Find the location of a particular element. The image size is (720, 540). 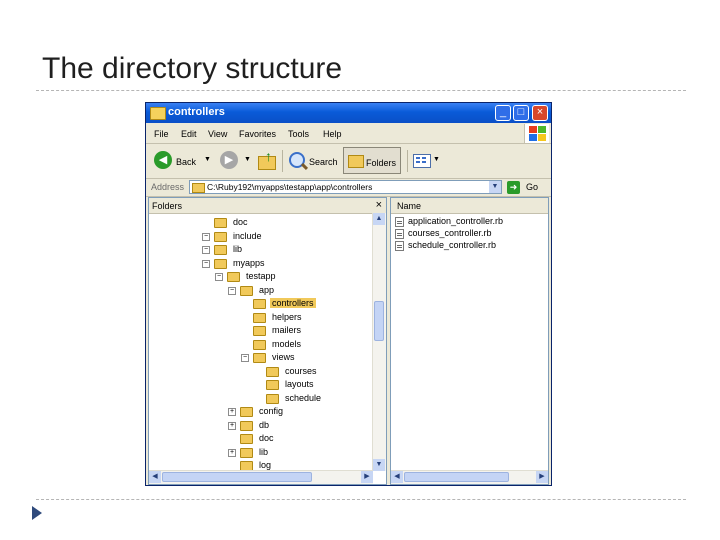

bottom-divider is located at coordinates (361, 499).